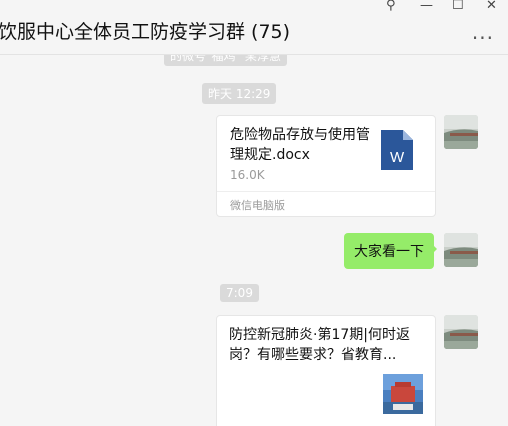 The image size is (508, 426). Describe the element at coordinates (389, 251) in the screenshot. I see `text-message-bubble: 大家看一下` at that location.